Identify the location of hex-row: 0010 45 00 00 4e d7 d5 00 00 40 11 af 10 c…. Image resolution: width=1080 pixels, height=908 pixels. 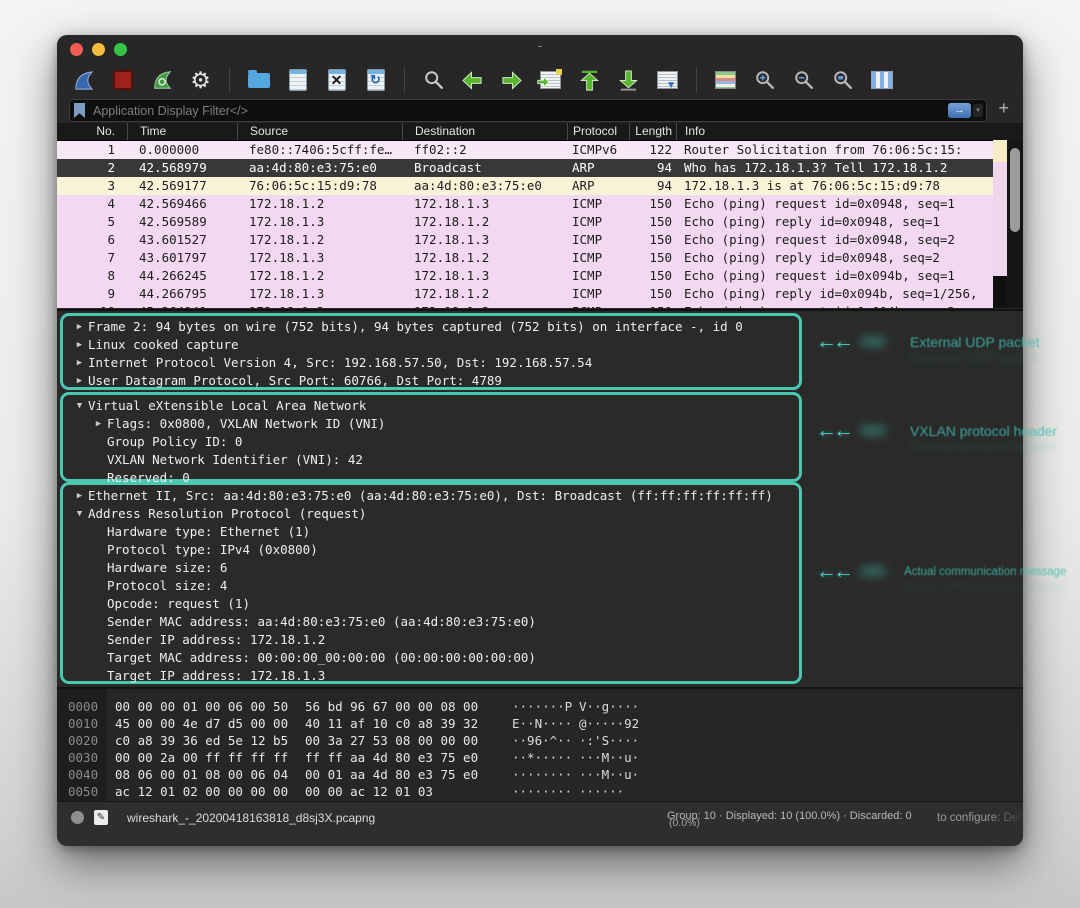
(540, 723).